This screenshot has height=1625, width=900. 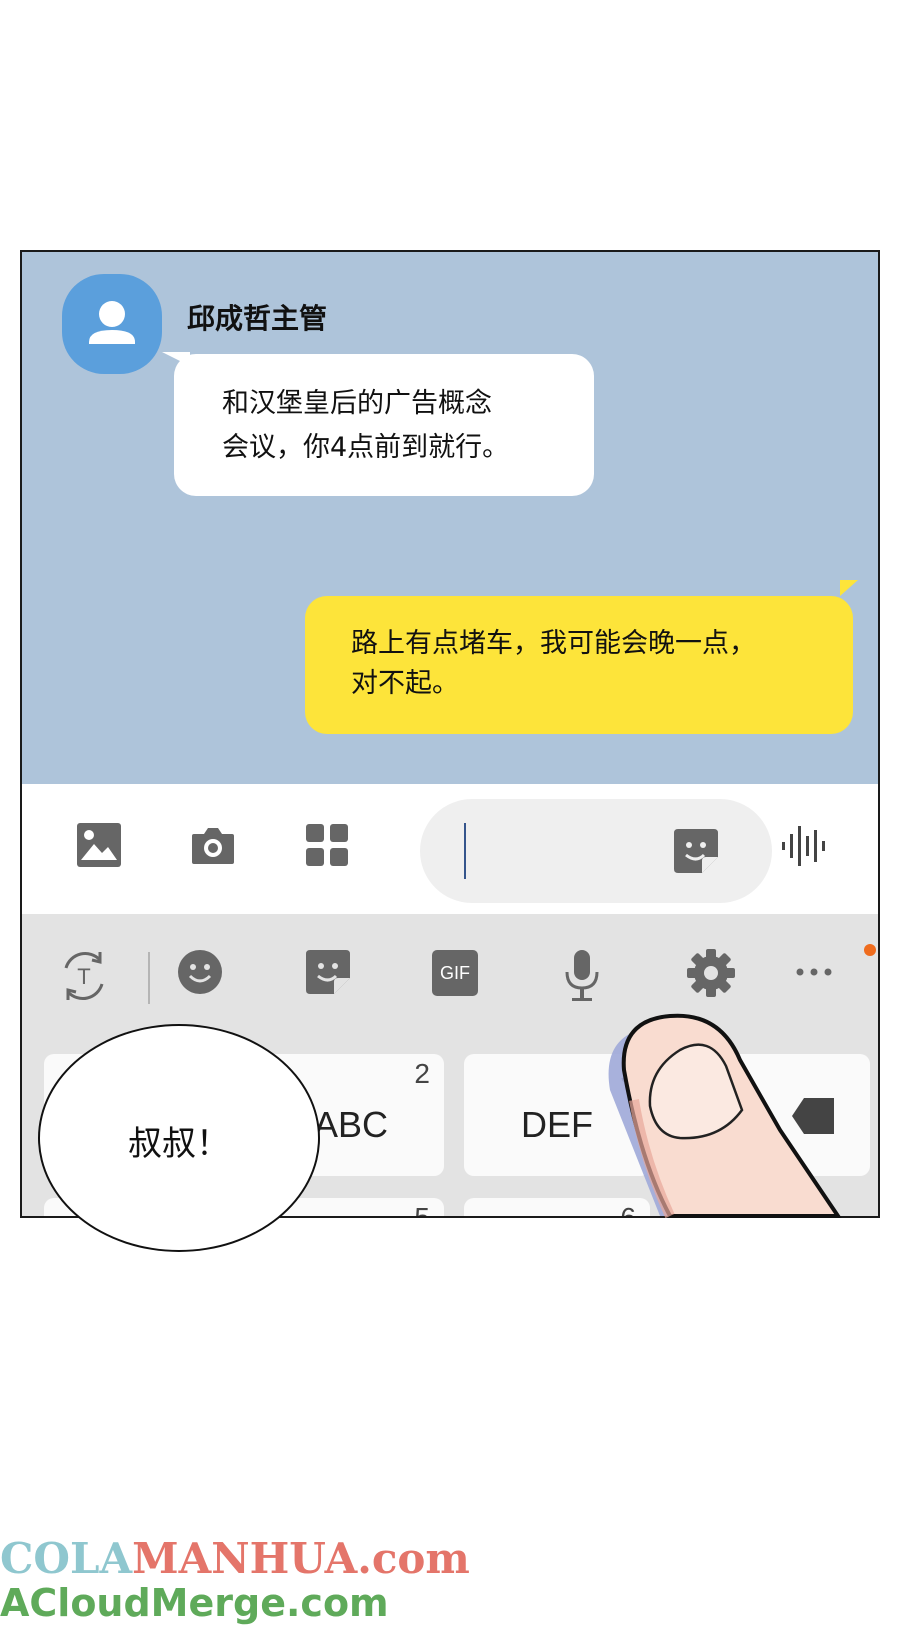 What do you see at coordinates (849, 588) in the screenshot?
I see `outgoing-bubble-tail` at bounding box center [849, 588].